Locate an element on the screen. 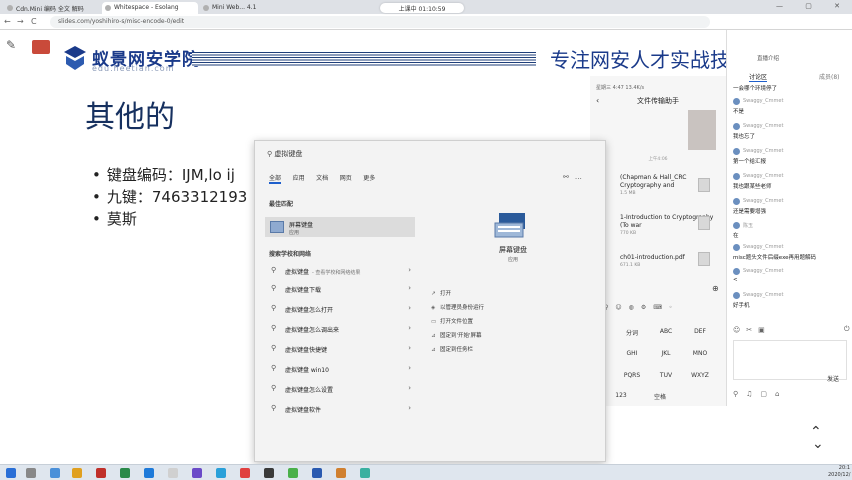  taskbar-clock: 20:1 2020/12/ is located at coordinates (839, 472).